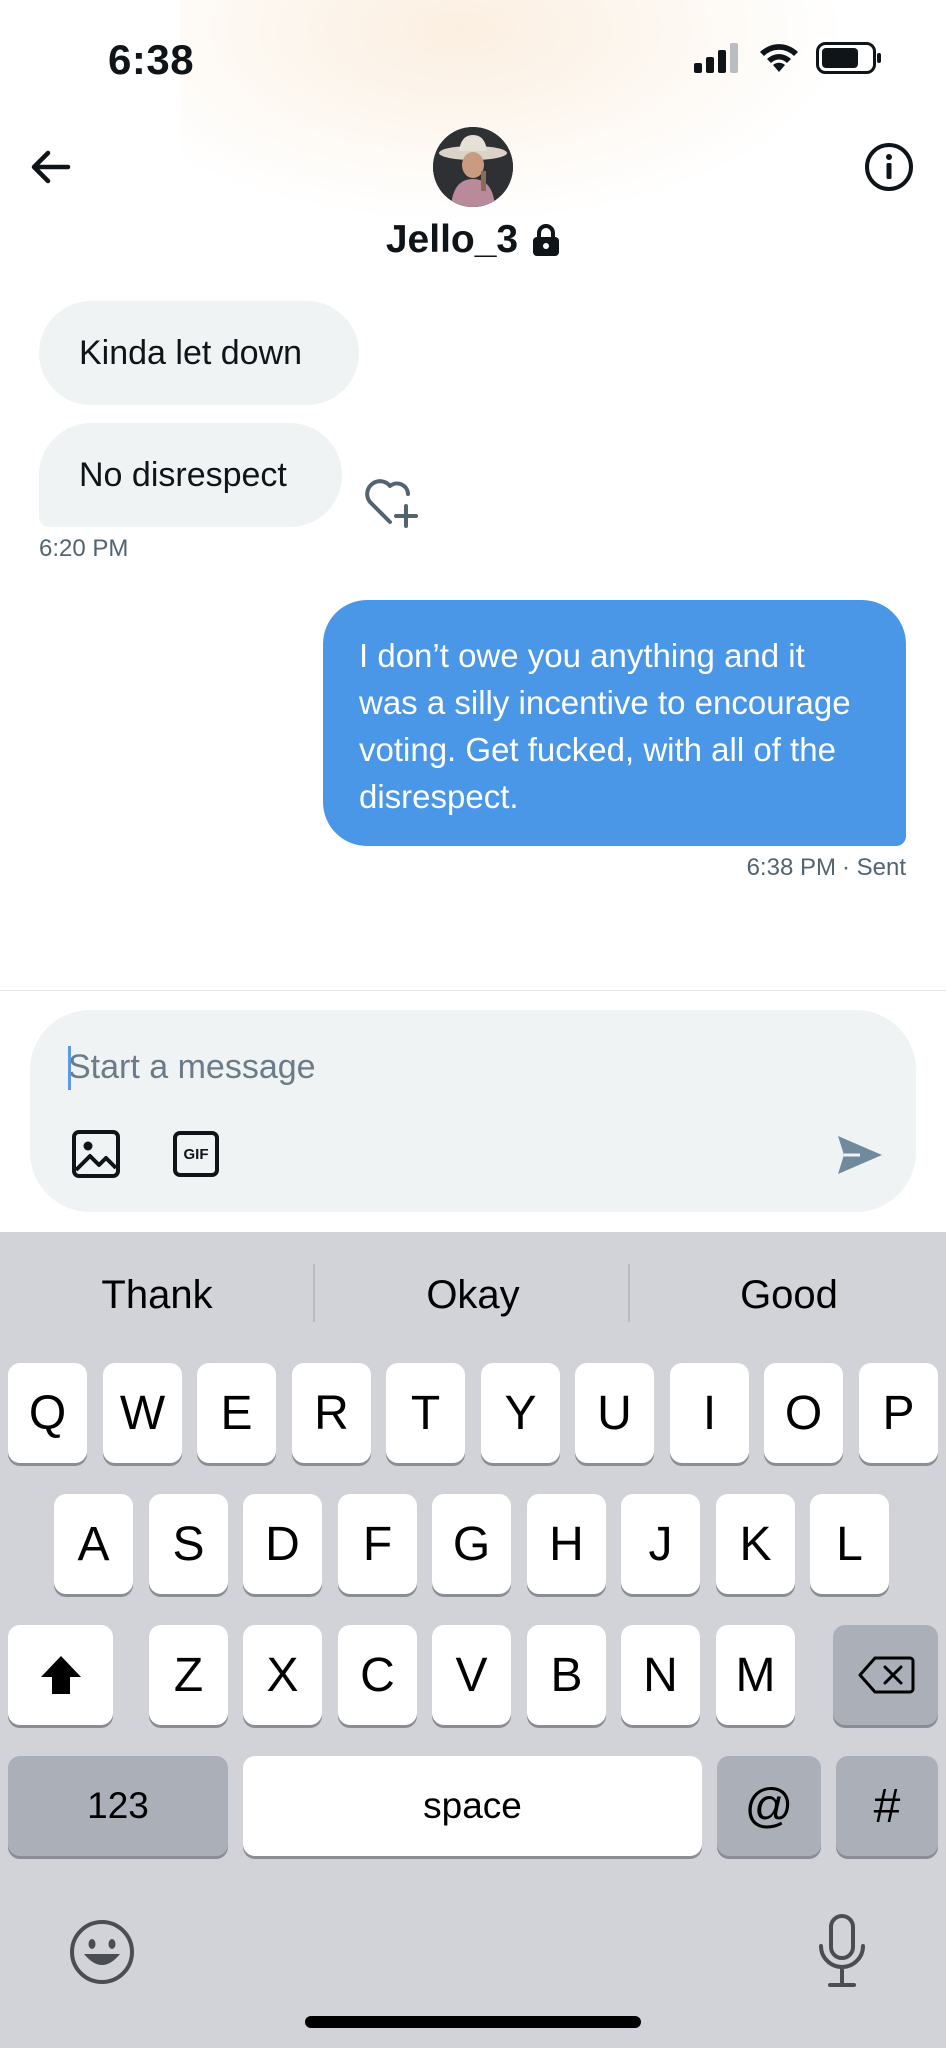  Describe the element at coordinates (47, 1413) in the screenshot. I see `key-q: Q` at that location.